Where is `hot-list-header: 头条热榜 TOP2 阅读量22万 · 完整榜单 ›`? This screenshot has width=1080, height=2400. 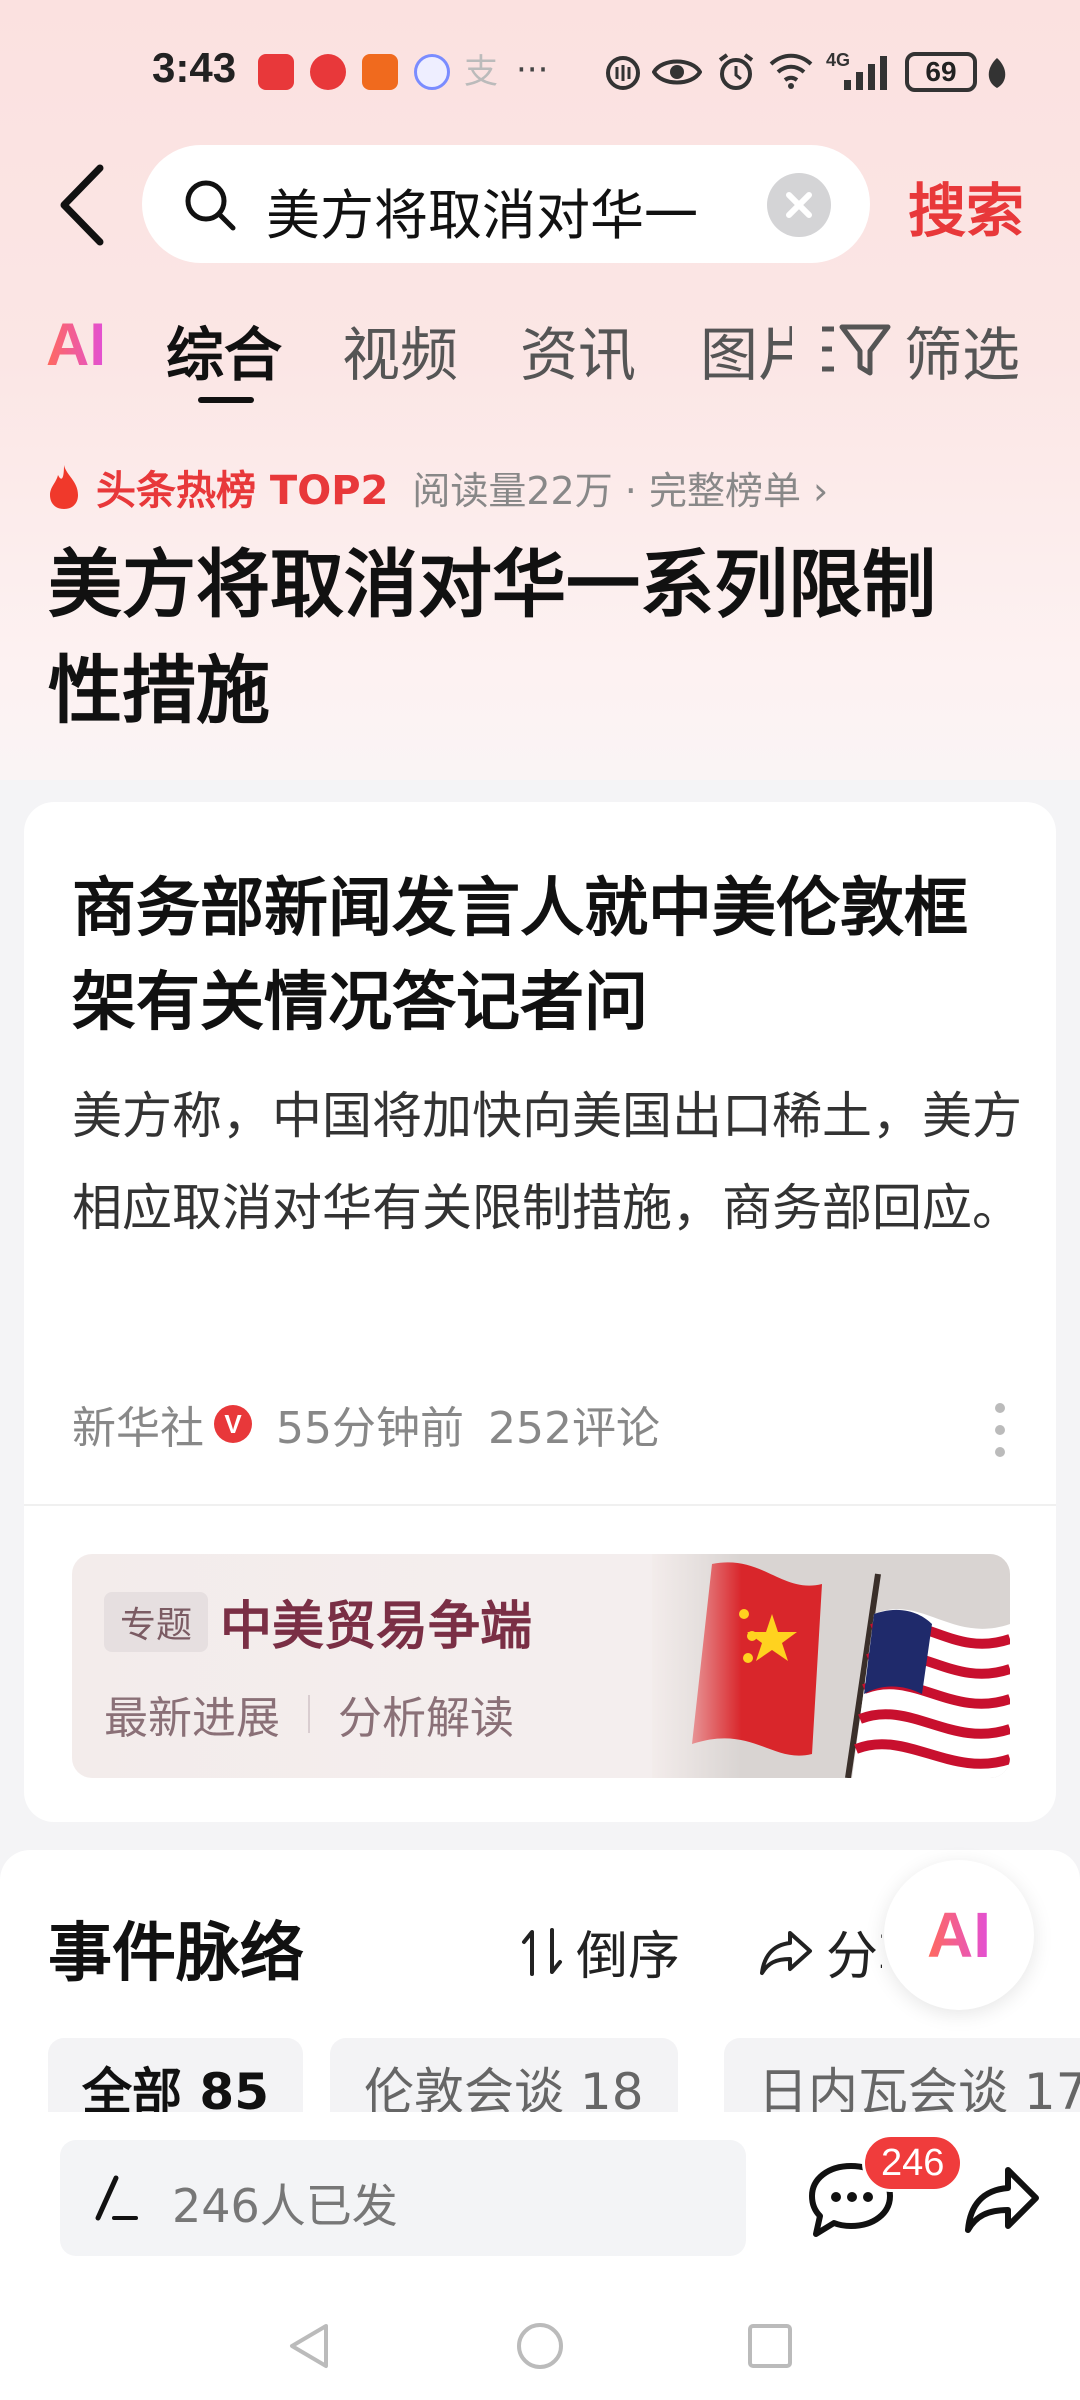
hot-list-header: 头条热榜 TOP2 阅读量22万 · 完整榜单 › is located at coordinates (436, 487).